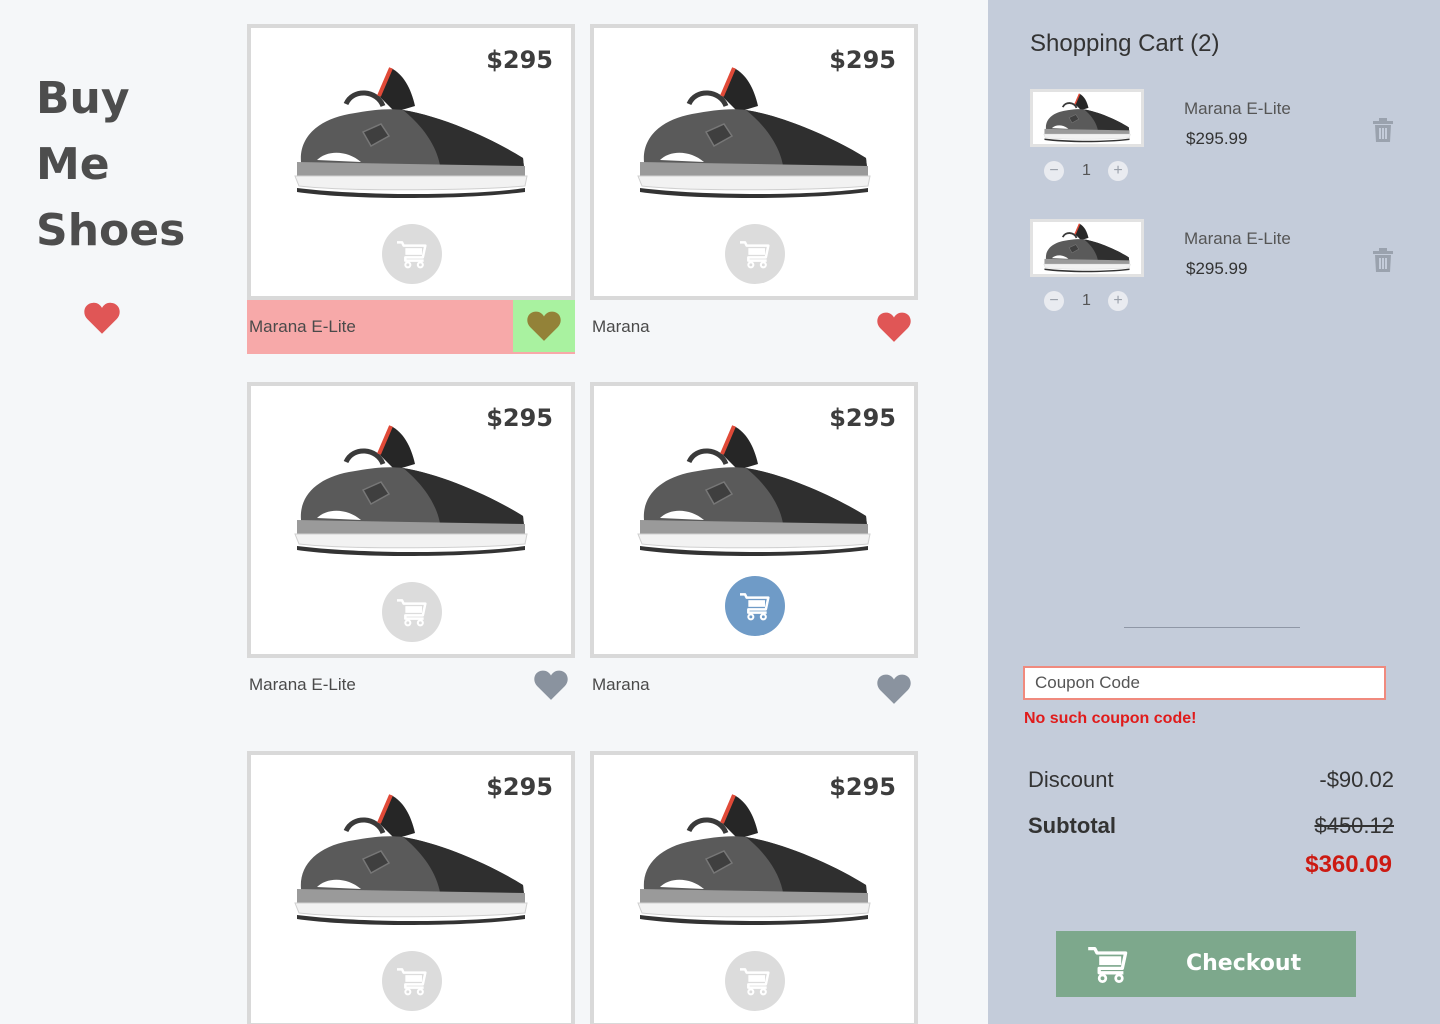 This screenshot has width=1440, height=1024. I want to click on discount-value: -$90.02, so click(1356, 779).